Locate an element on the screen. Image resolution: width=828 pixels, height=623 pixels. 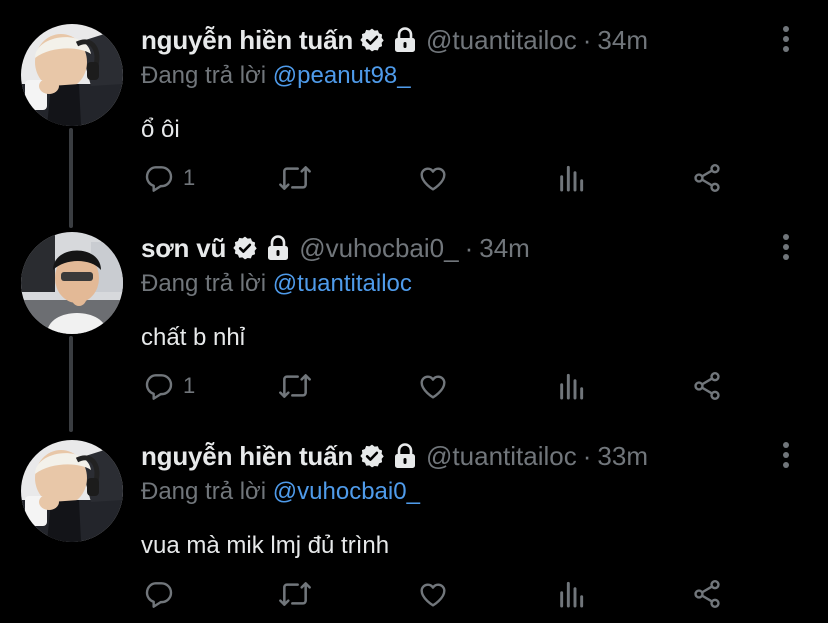
tweet-text: vua mà mik lmj đủ trình is located at coordinates (265, 545).